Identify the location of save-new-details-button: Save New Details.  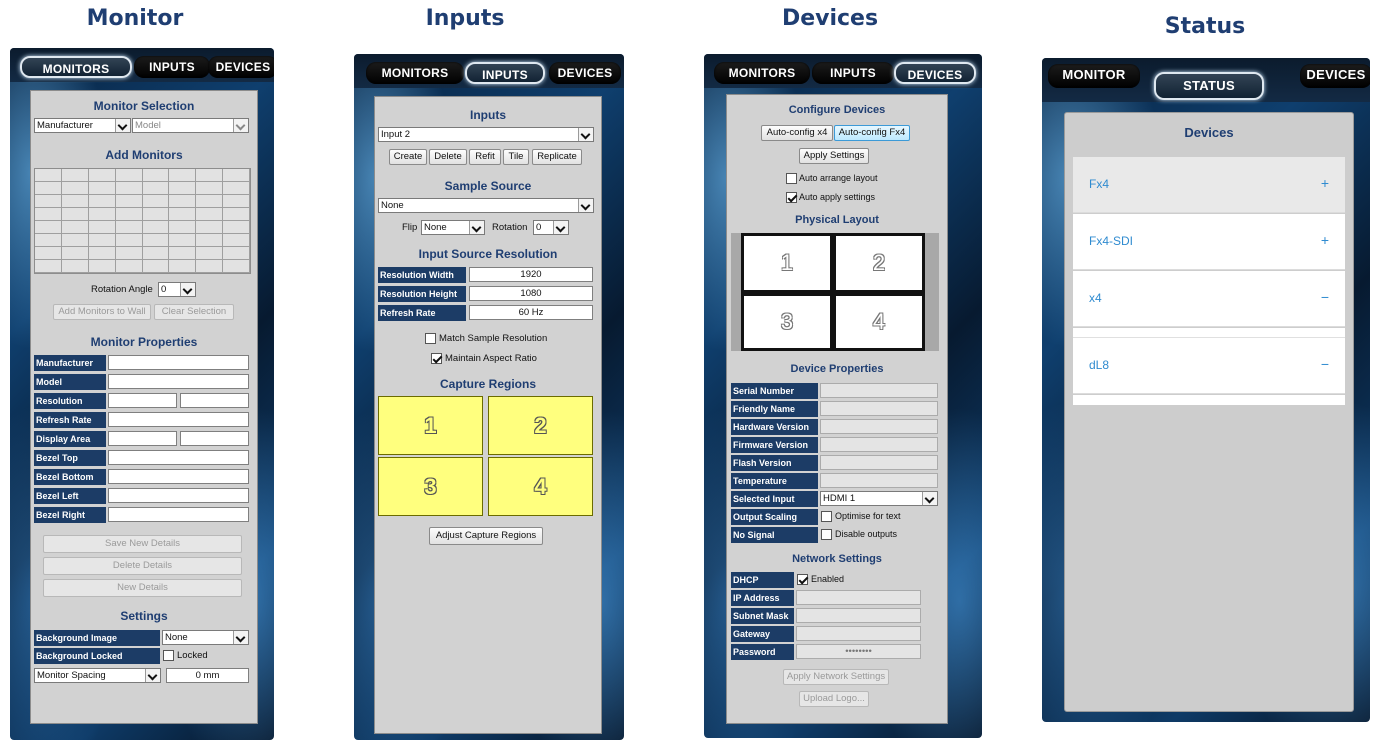
(142, 544).